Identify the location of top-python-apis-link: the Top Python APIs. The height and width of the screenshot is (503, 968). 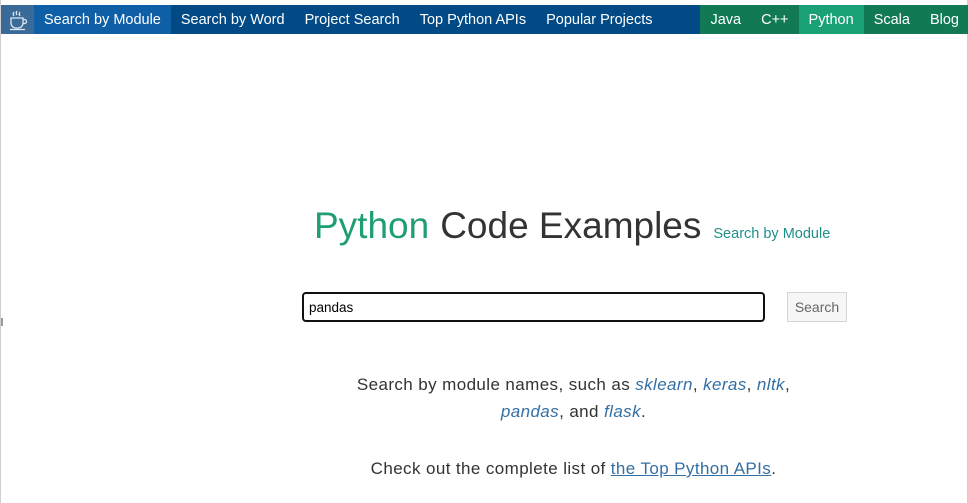
(691, 468).